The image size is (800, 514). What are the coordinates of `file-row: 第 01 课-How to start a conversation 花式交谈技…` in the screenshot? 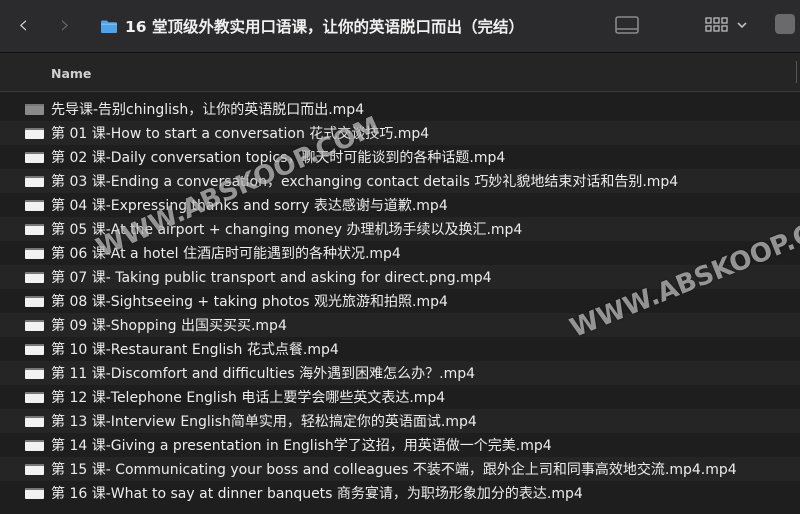 It's located at (400, 133).